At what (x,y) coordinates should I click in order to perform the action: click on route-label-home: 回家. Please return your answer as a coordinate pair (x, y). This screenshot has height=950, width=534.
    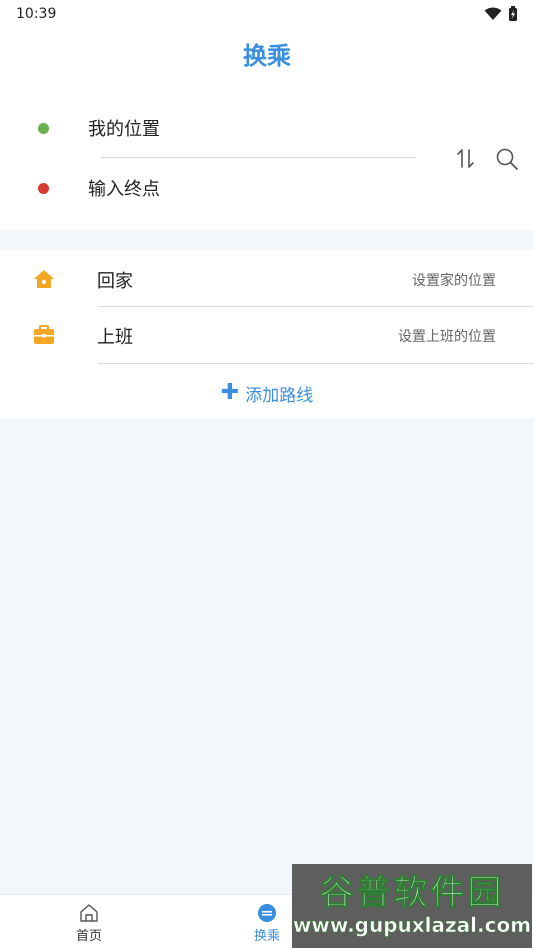
    Looking at the image, I should click on (115, 281).